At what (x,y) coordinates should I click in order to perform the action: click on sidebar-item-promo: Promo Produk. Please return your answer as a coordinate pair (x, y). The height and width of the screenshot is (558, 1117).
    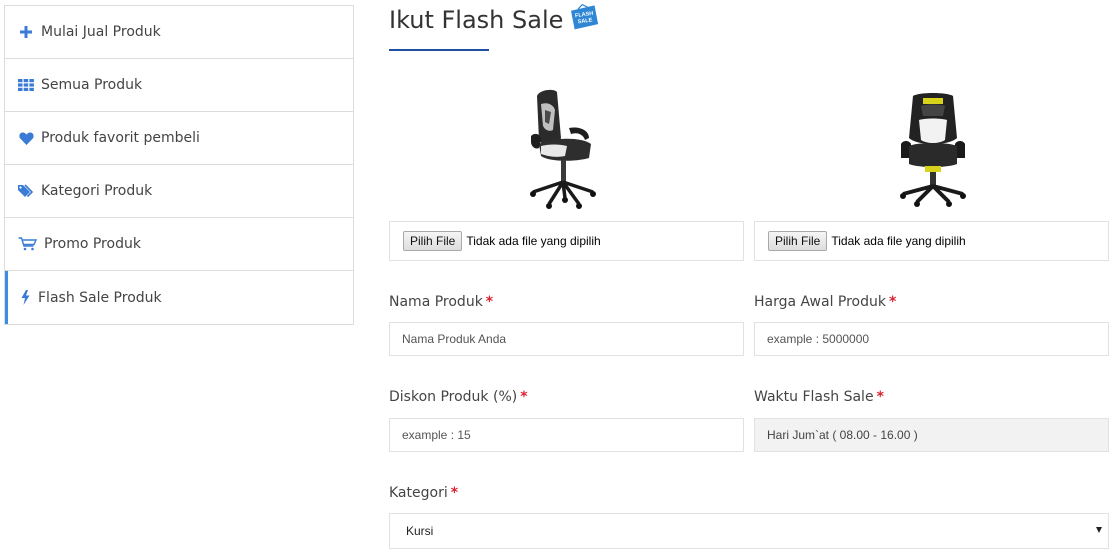
    Looking at the image, I should click on (179, 244).